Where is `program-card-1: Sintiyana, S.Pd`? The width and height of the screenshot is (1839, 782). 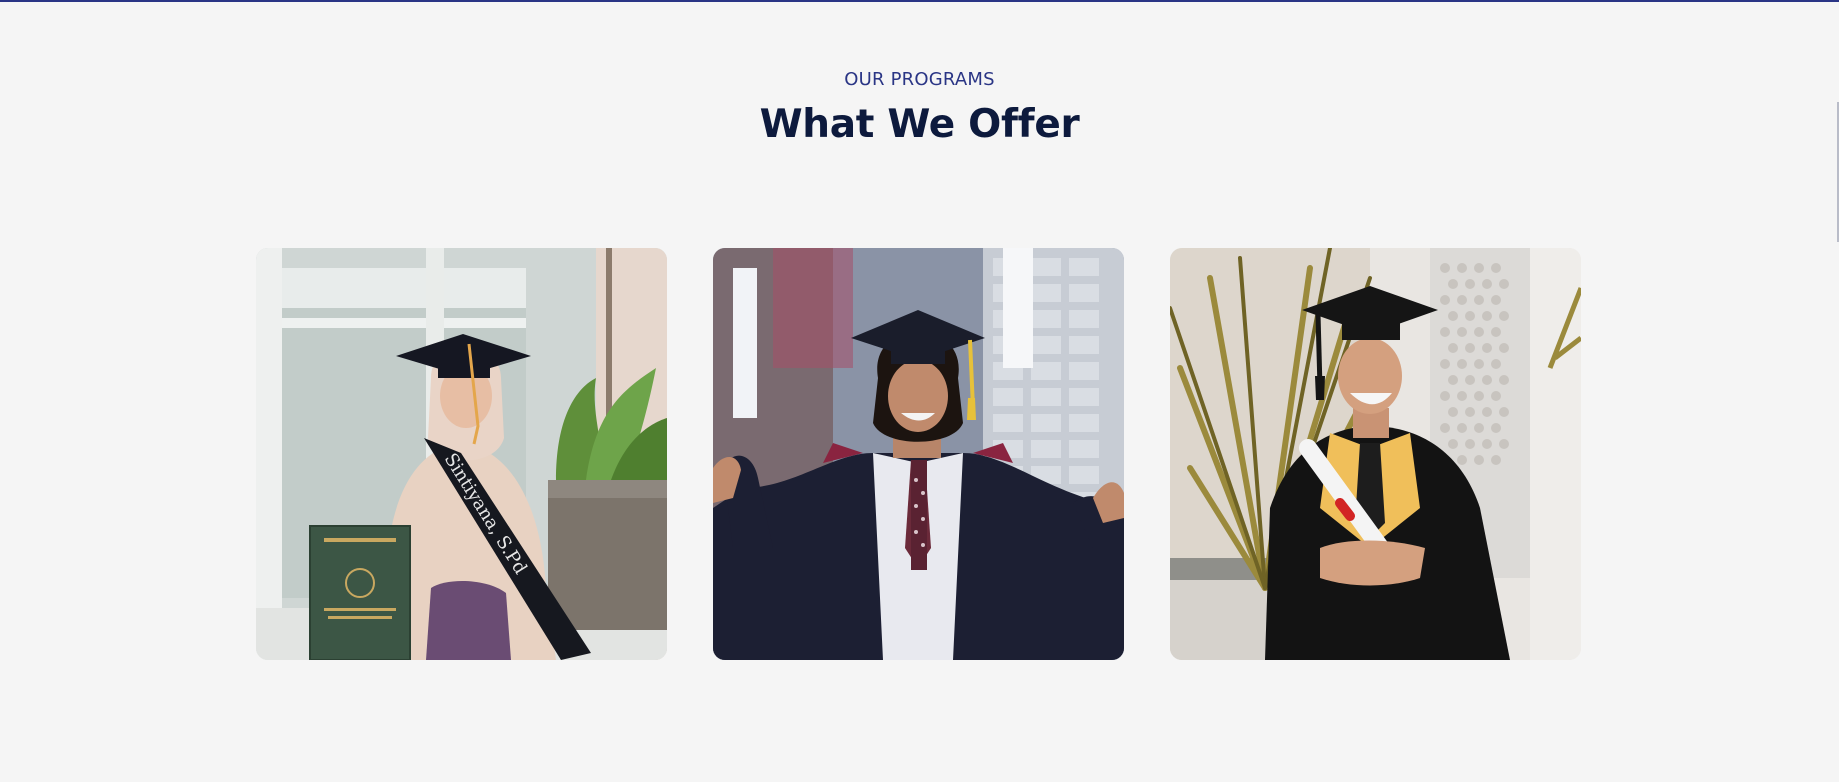
program-card-1: Sintiyana, S.Pd is located at coordinates (461, 454).